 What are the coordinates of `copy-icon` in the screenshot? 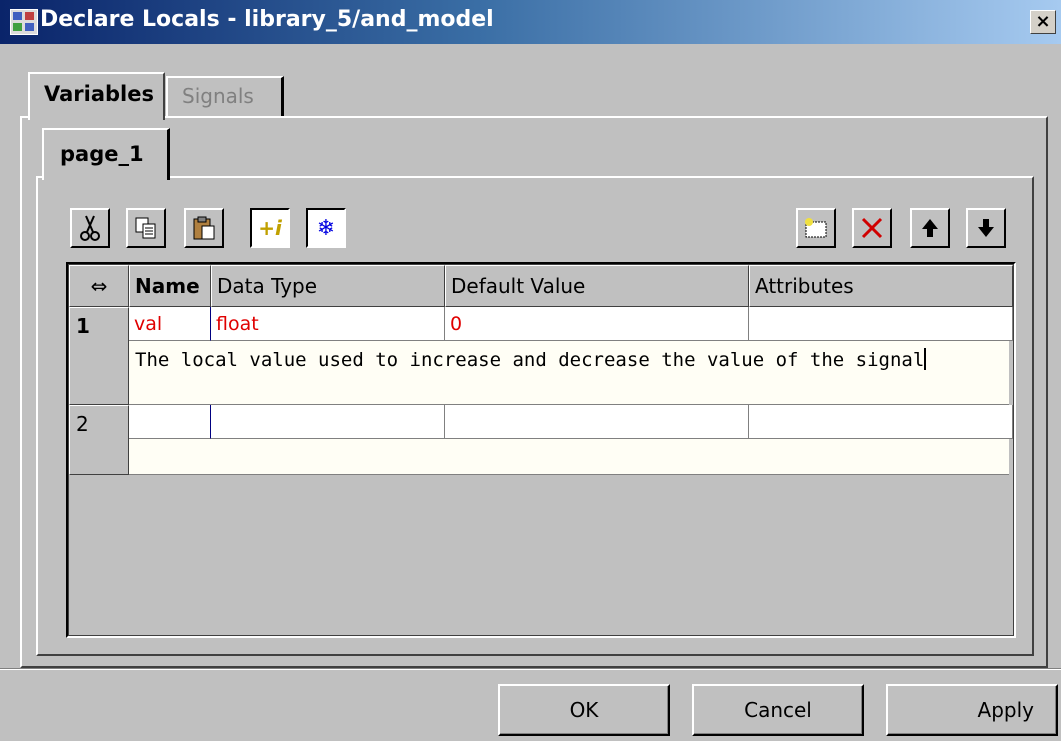 It's located at (145, 228).